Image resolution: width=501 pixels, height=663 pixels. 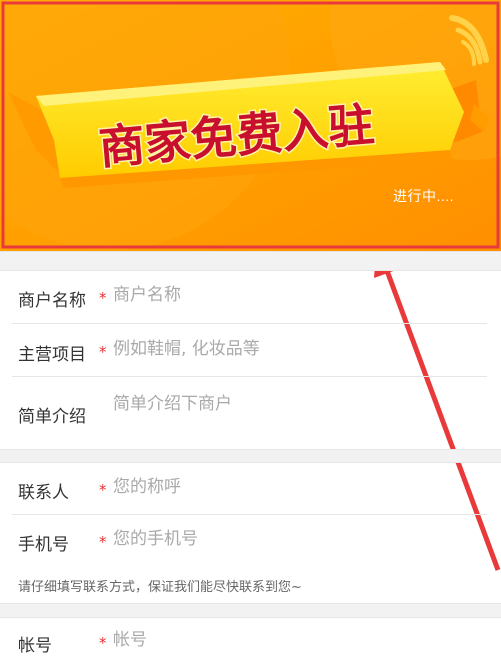 I want to click on merchant-name-input, so click(x=298, y=295).